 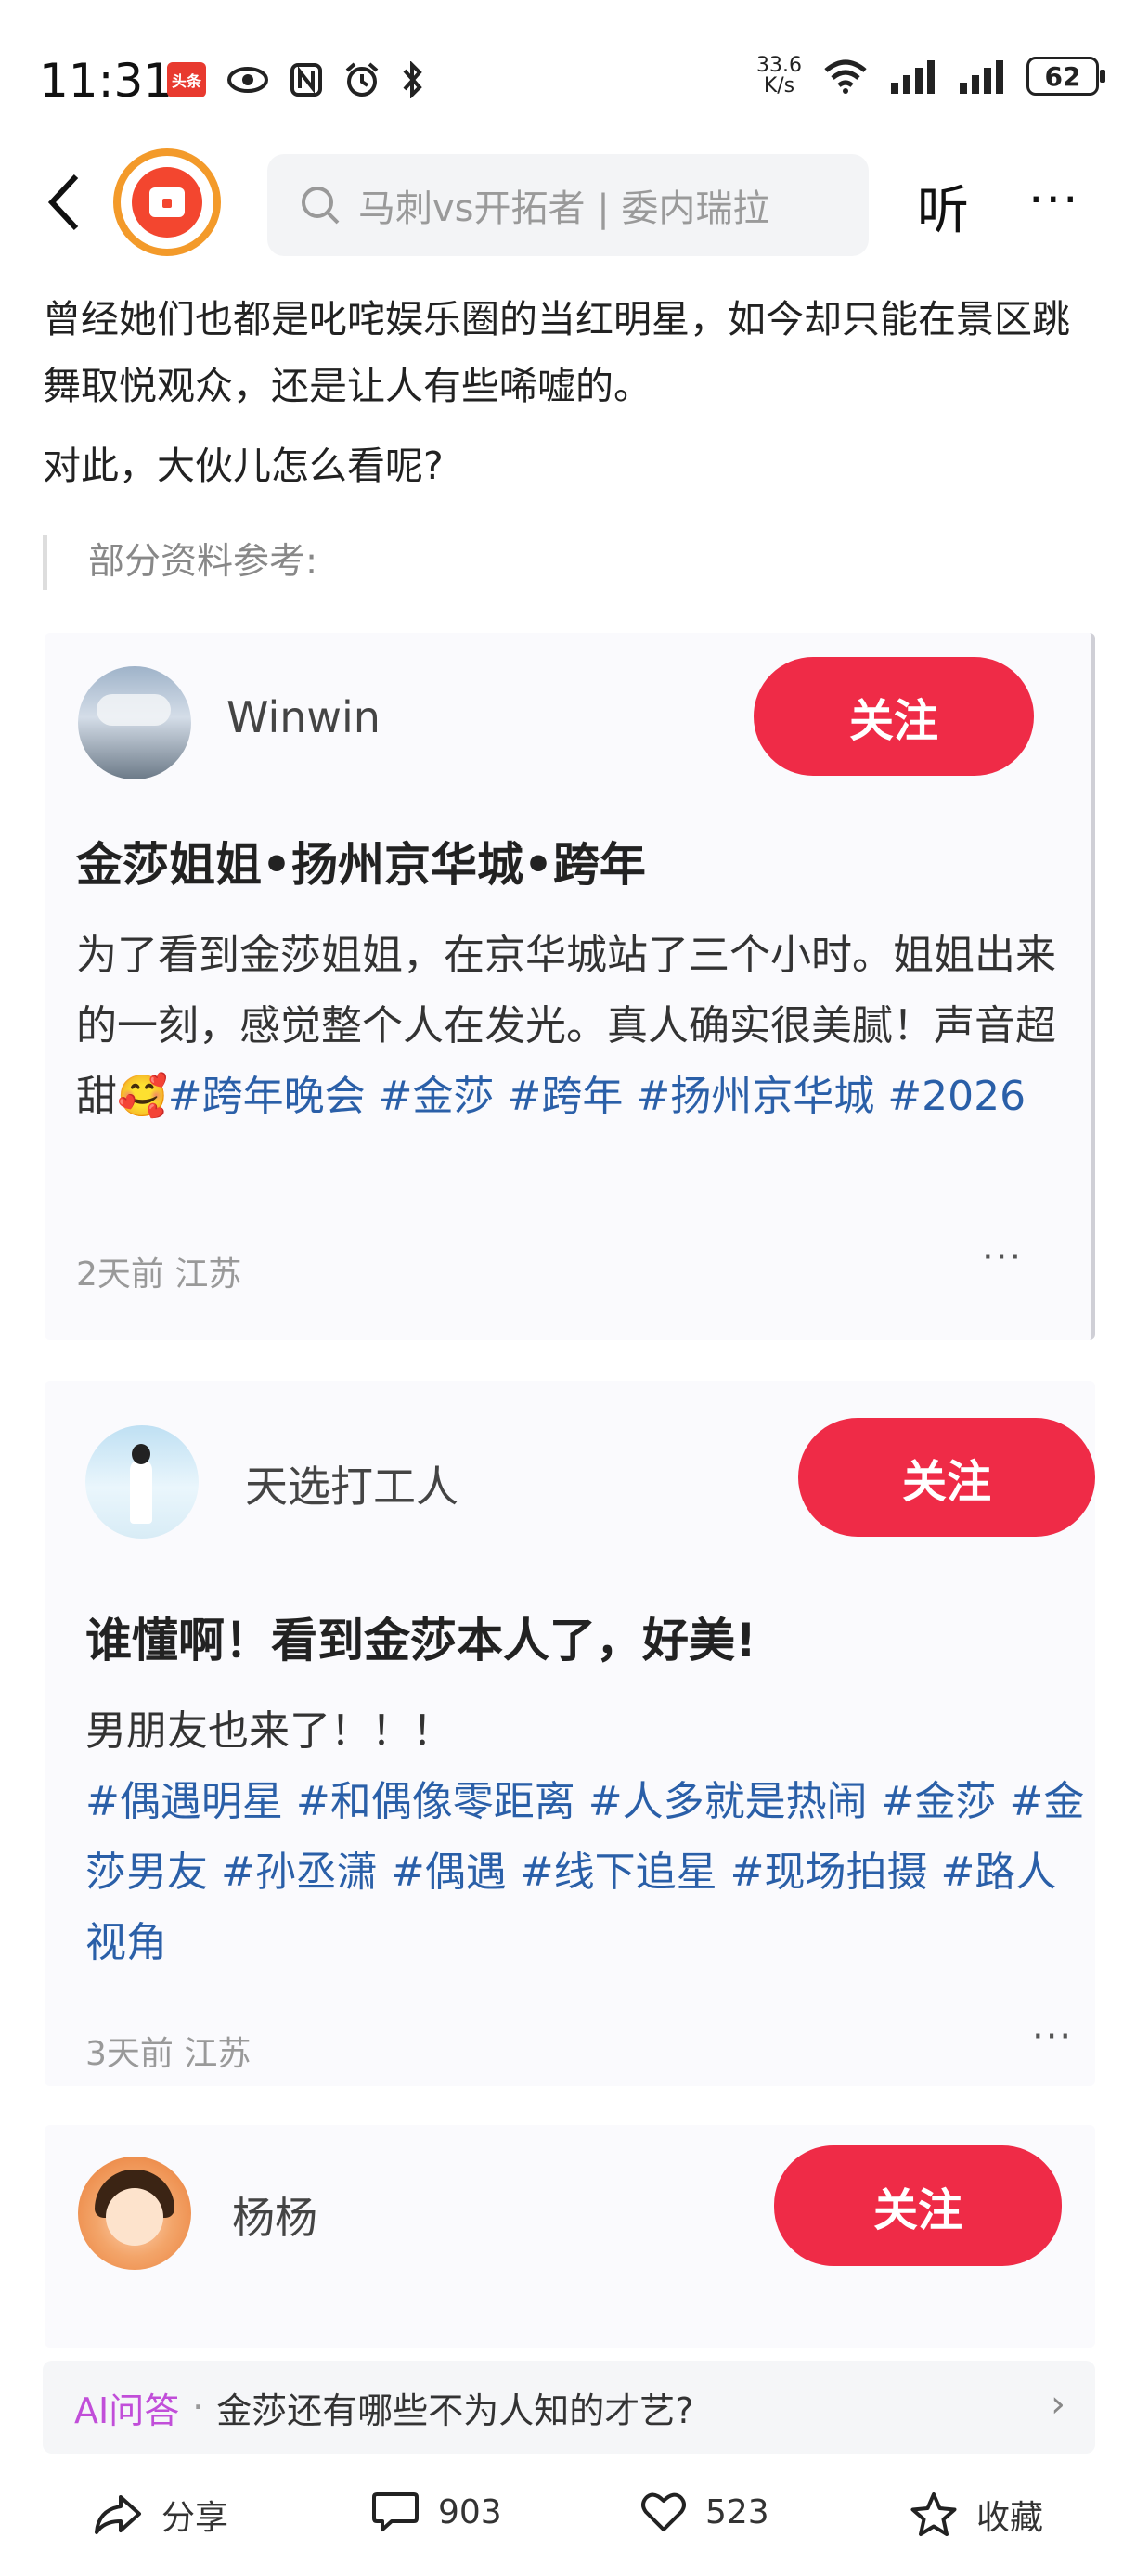 What do you see at coordinates (779, 86) in the screenshot?
I see `net-speed-unit: K/s` at bounding box center [779, 86].